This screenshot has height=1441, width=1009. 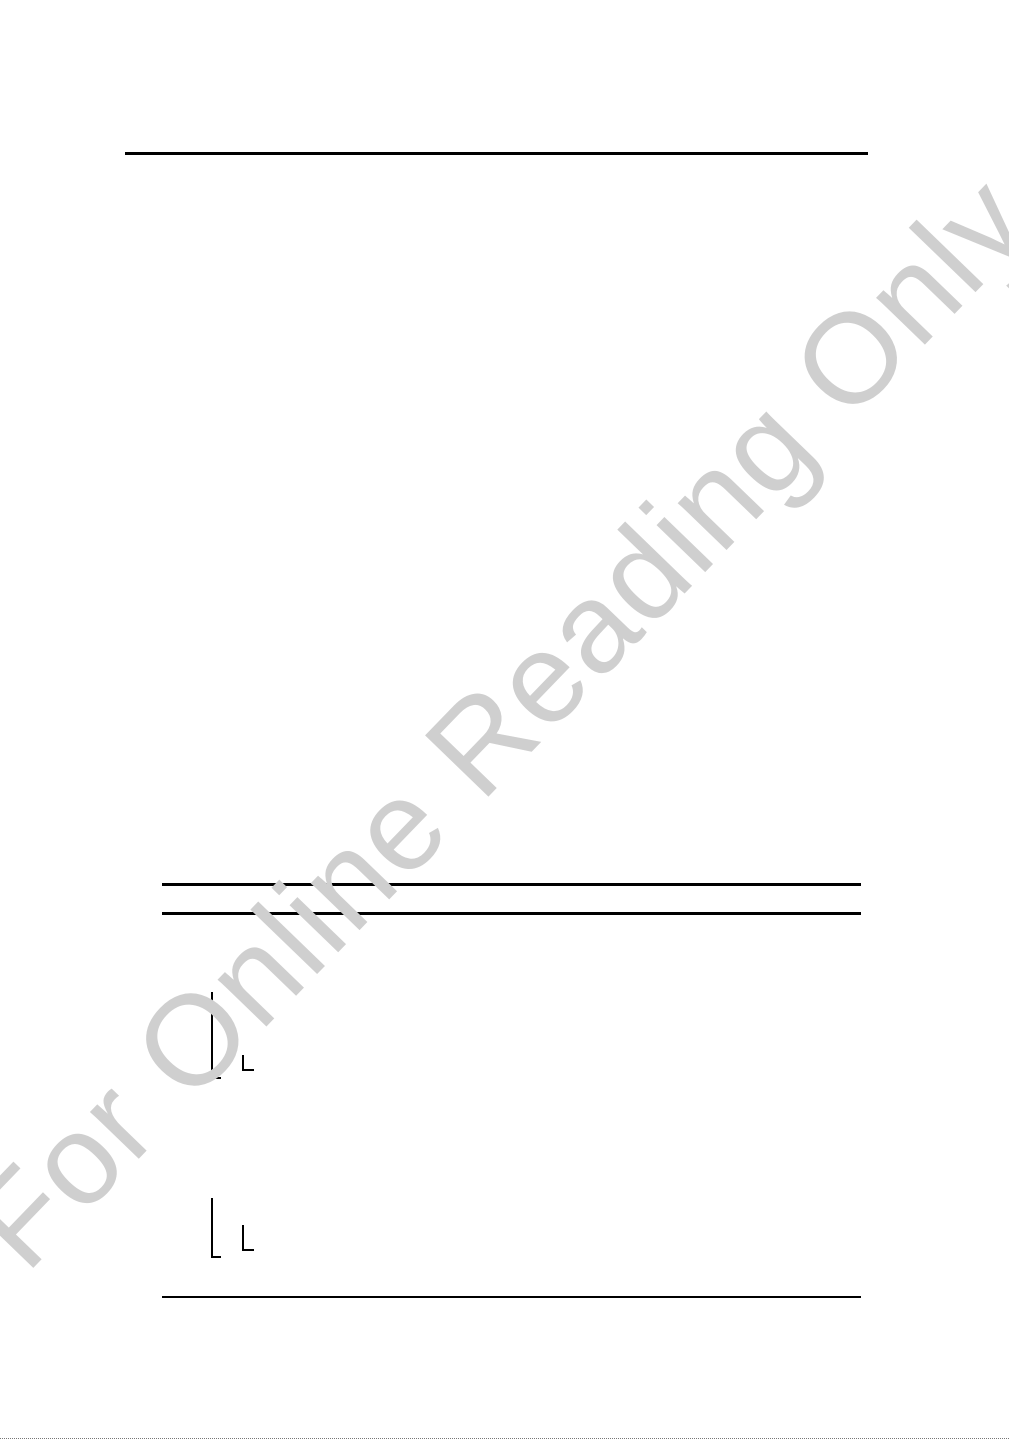 What do you see at coordinates (496, 153) in the screenshot?
I see `header-rule` at bounding box center [496, 153].